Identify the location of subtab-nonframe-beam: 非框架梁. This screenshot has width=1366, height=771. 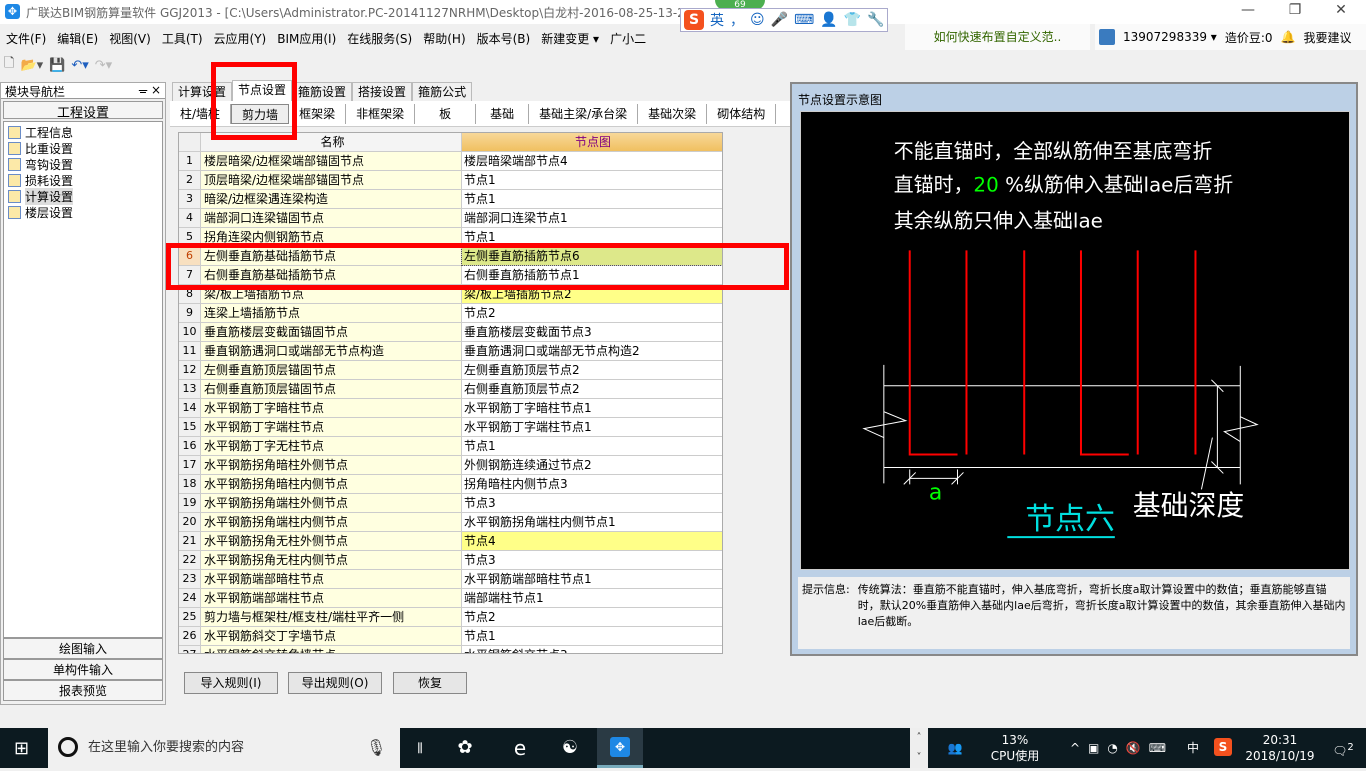
(381, 113).